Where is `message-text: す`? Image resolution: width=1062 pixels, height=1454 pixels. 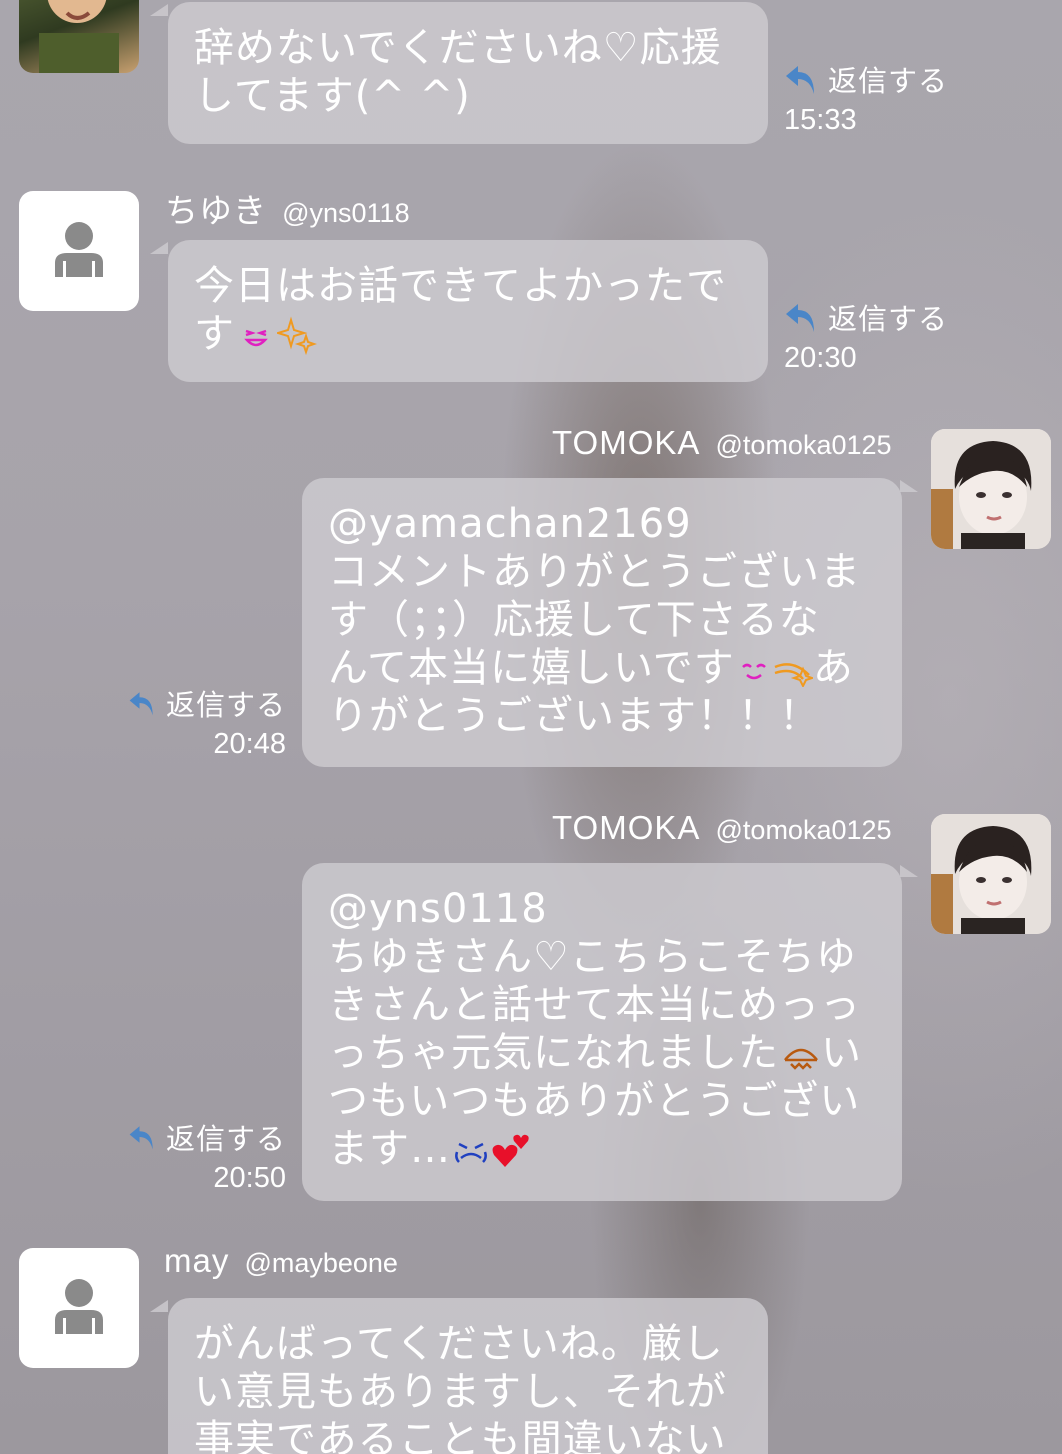 message-text: す is located at coordinates (214, 334).